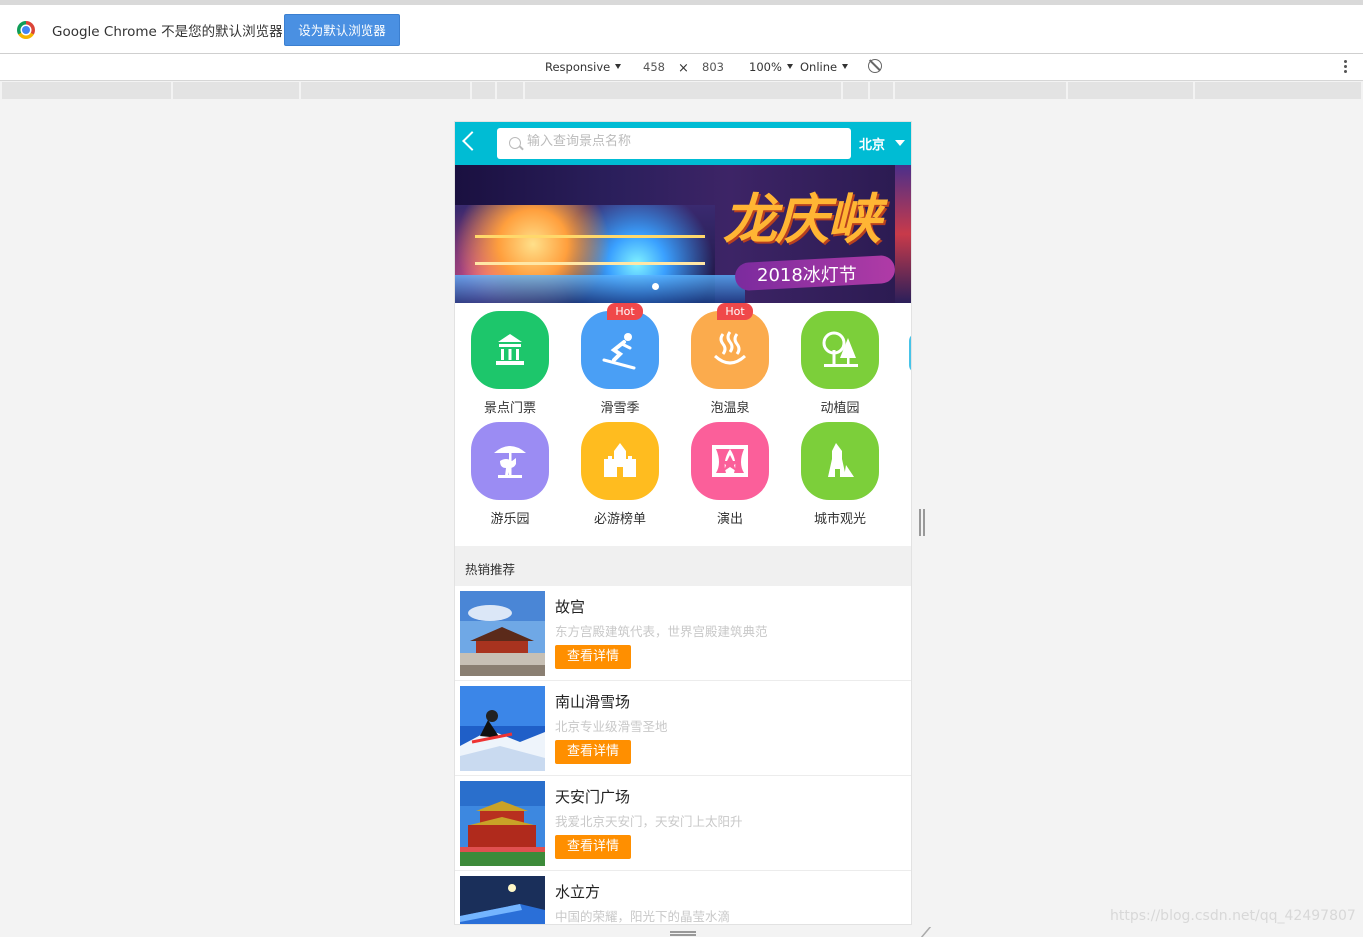 Image resolution: width=1363 pixels, height=937 pixels. I want to click on category-amusement-park: 游乐园, so click(505, 470).